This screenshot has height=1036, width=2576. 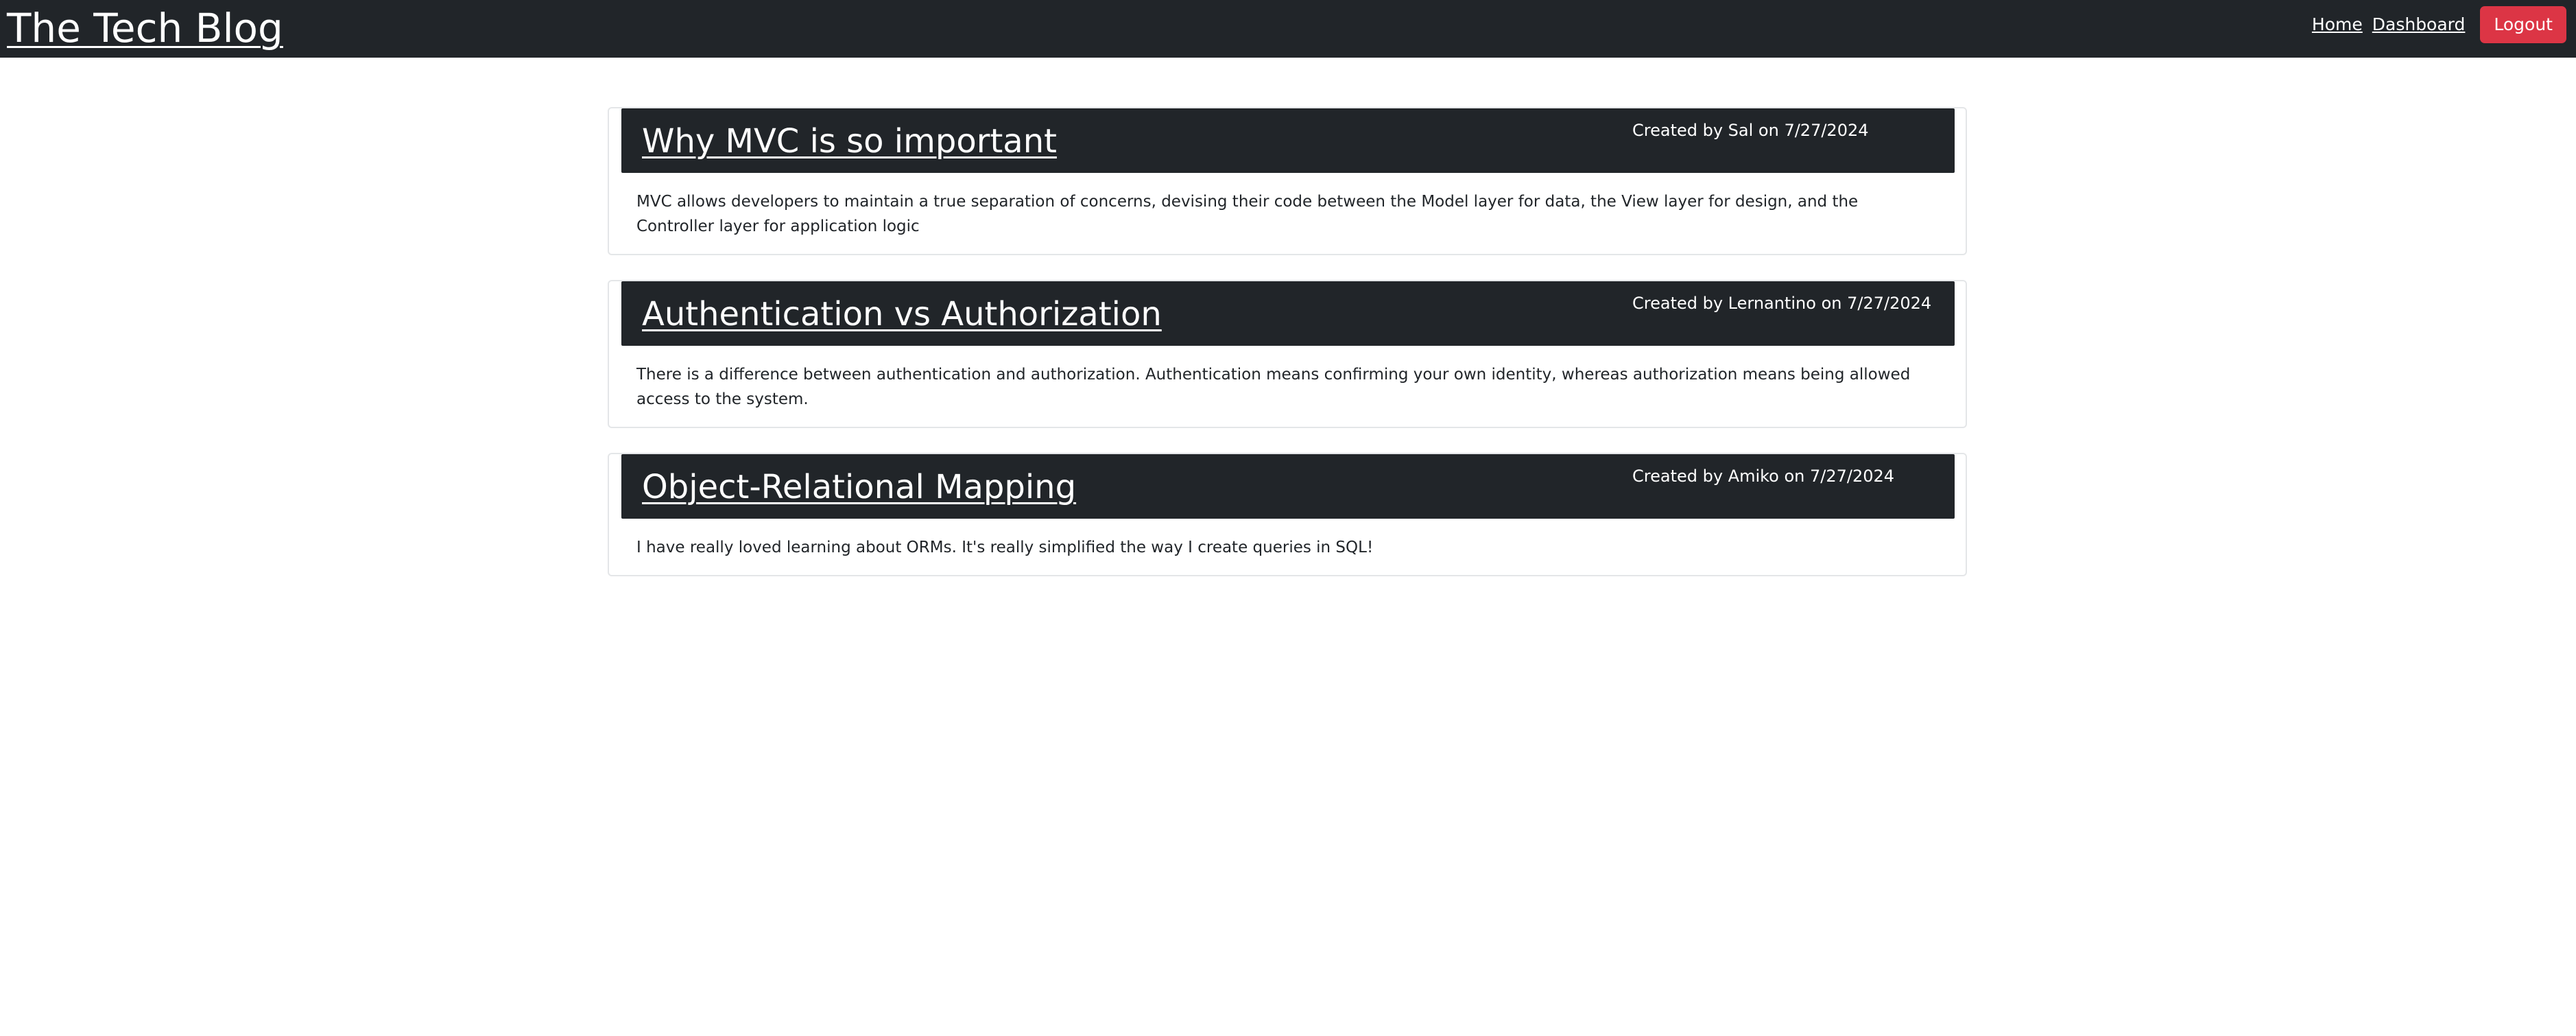 I want to click on nav-links: Home Dashboard Logout, so click(x=2439, y=24).